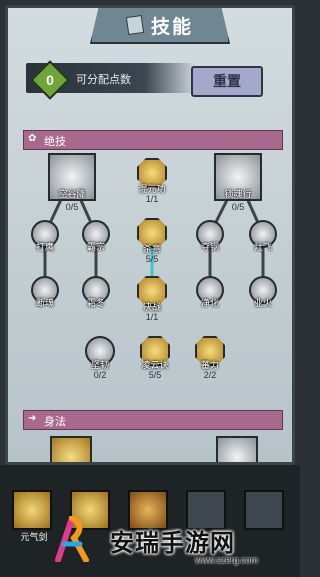 Image resolution: width=320 pixels, height=577 pixels. What do you see at coordinates (227, 560) in the screenshot?
I see `watermark-url: www.szerg.com` at bounding box center [227, 560].